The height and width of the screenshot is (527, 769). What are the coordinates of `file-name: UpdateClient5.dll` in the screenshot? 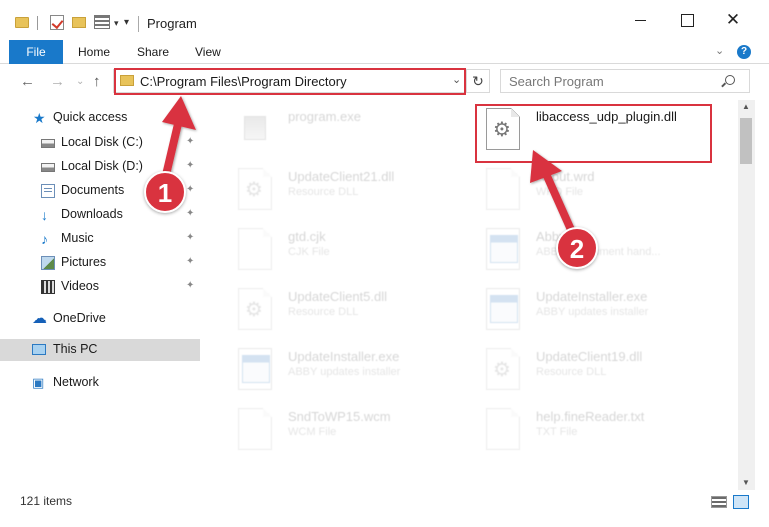 It's located at (338, 296).